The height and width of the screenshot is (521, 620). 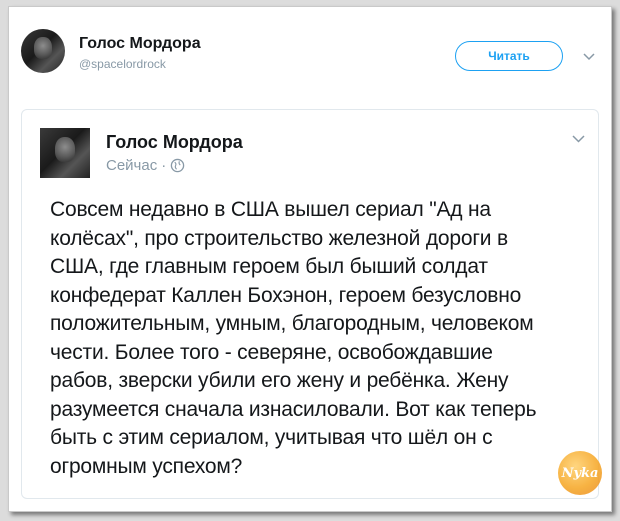 I want to click on timestamp: Сейчас, so click(x=131, y=165).